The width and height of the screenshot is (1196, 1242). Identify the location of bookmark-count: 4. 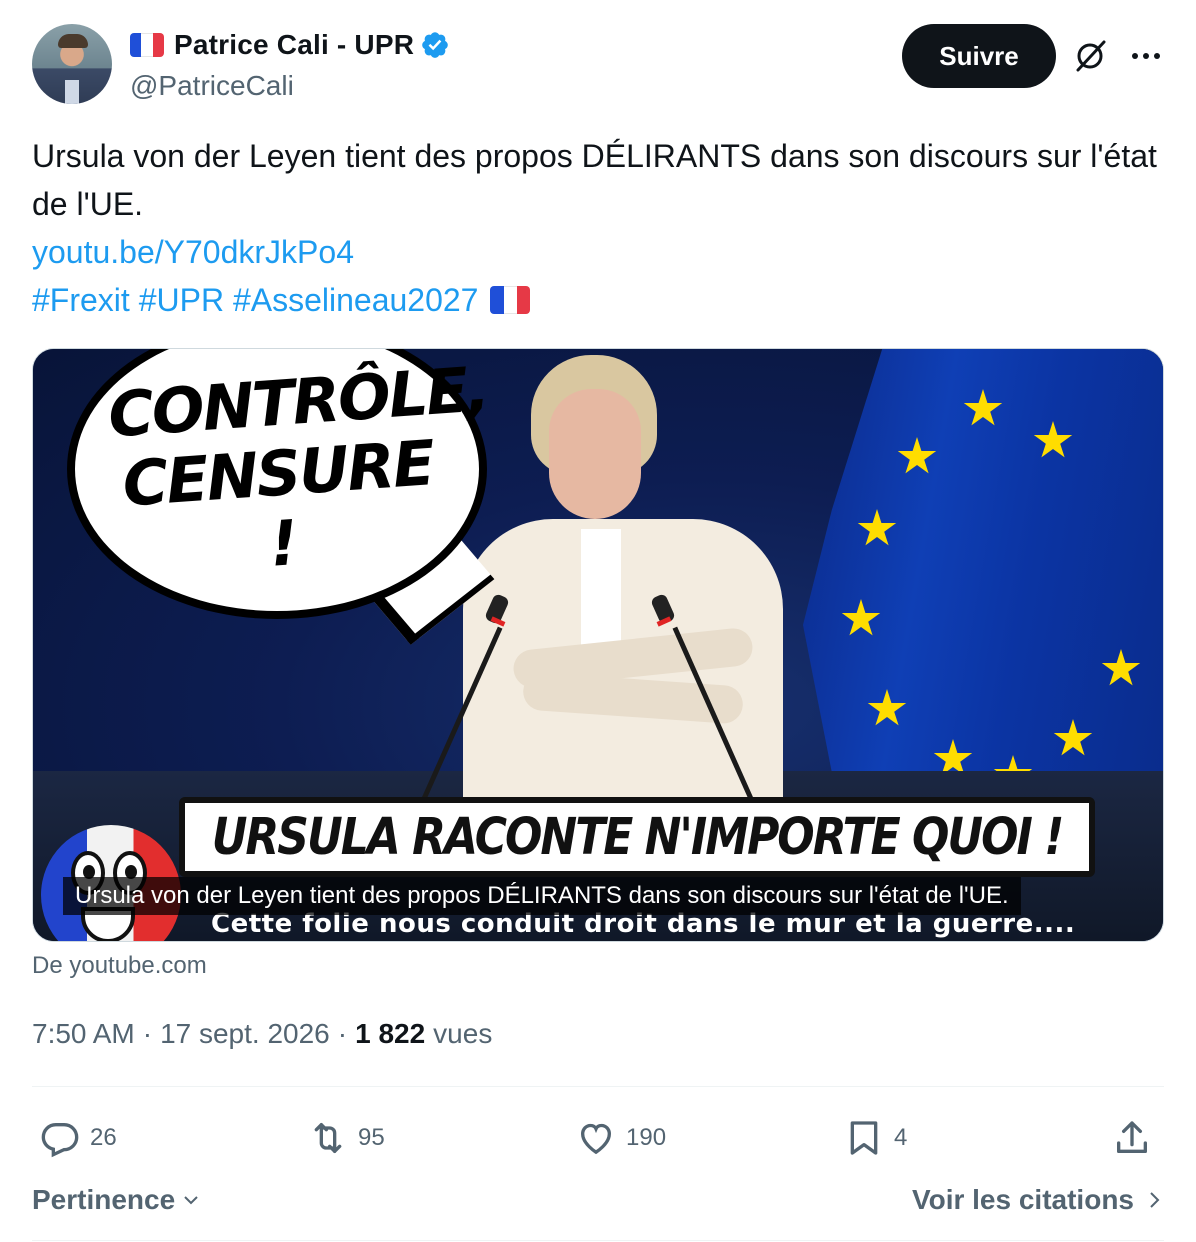
(901, 1137).